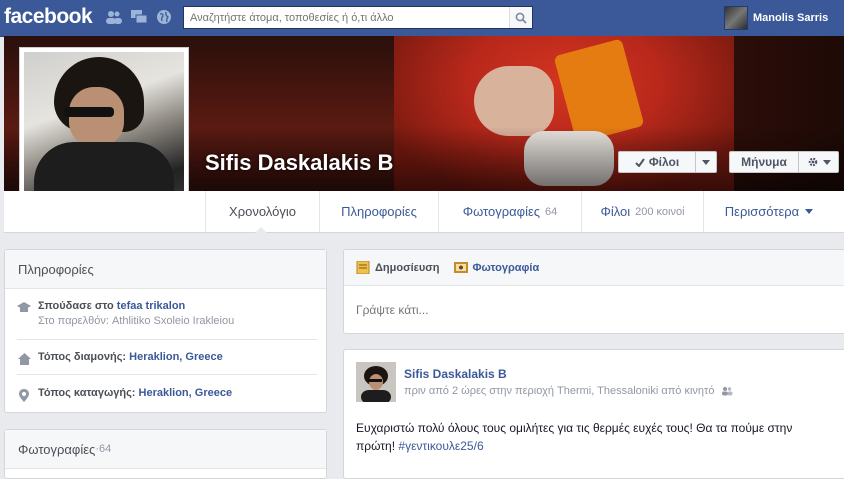  Describe the element at coordinates (640, 162) in the screenshot. I see `check-icon` at that location.